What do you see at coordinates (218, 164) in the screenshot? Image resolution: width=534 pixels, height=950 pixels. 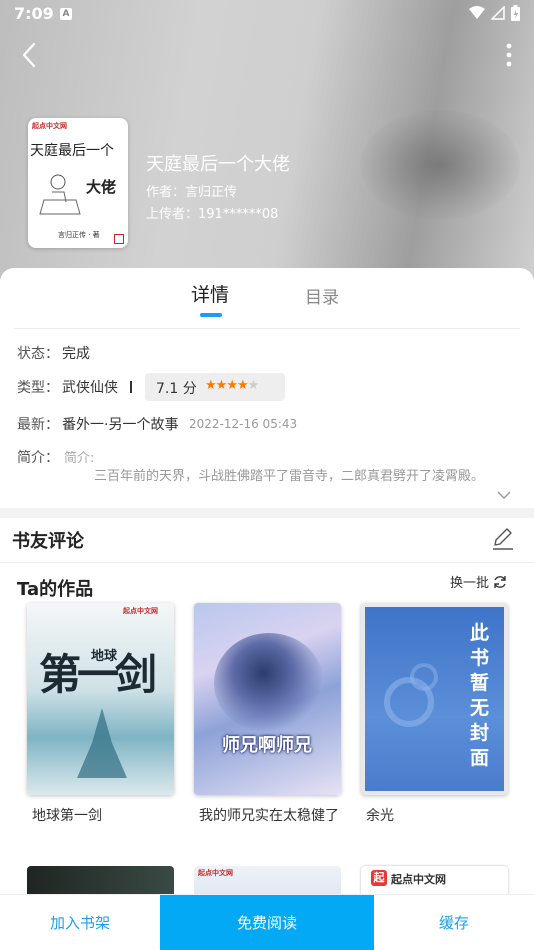 I see `book-title: 天庭最后一个大佬` at bounding box center [218, 164].